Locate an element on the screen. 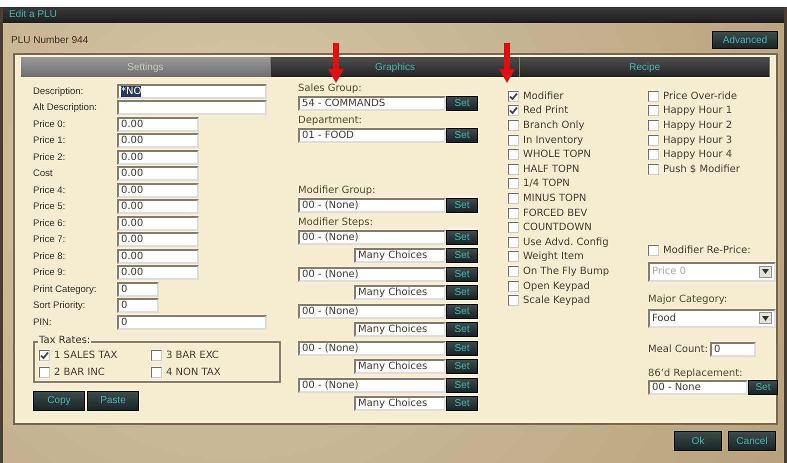  checkbox-label: Weight Item is located at coordinates (553, 256).